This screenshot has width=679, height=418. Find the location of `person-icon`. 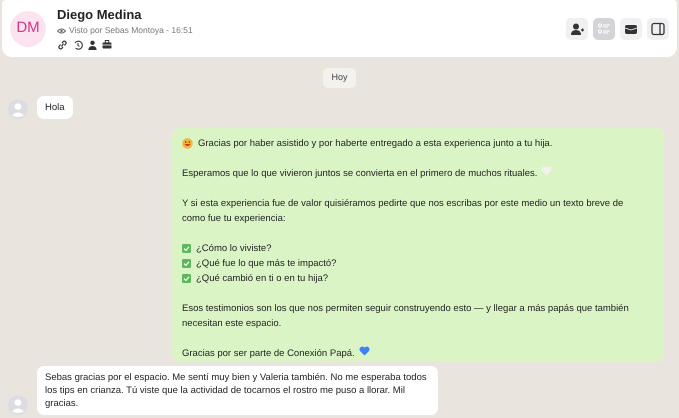

person-icon is located at coordinates (92, 45).